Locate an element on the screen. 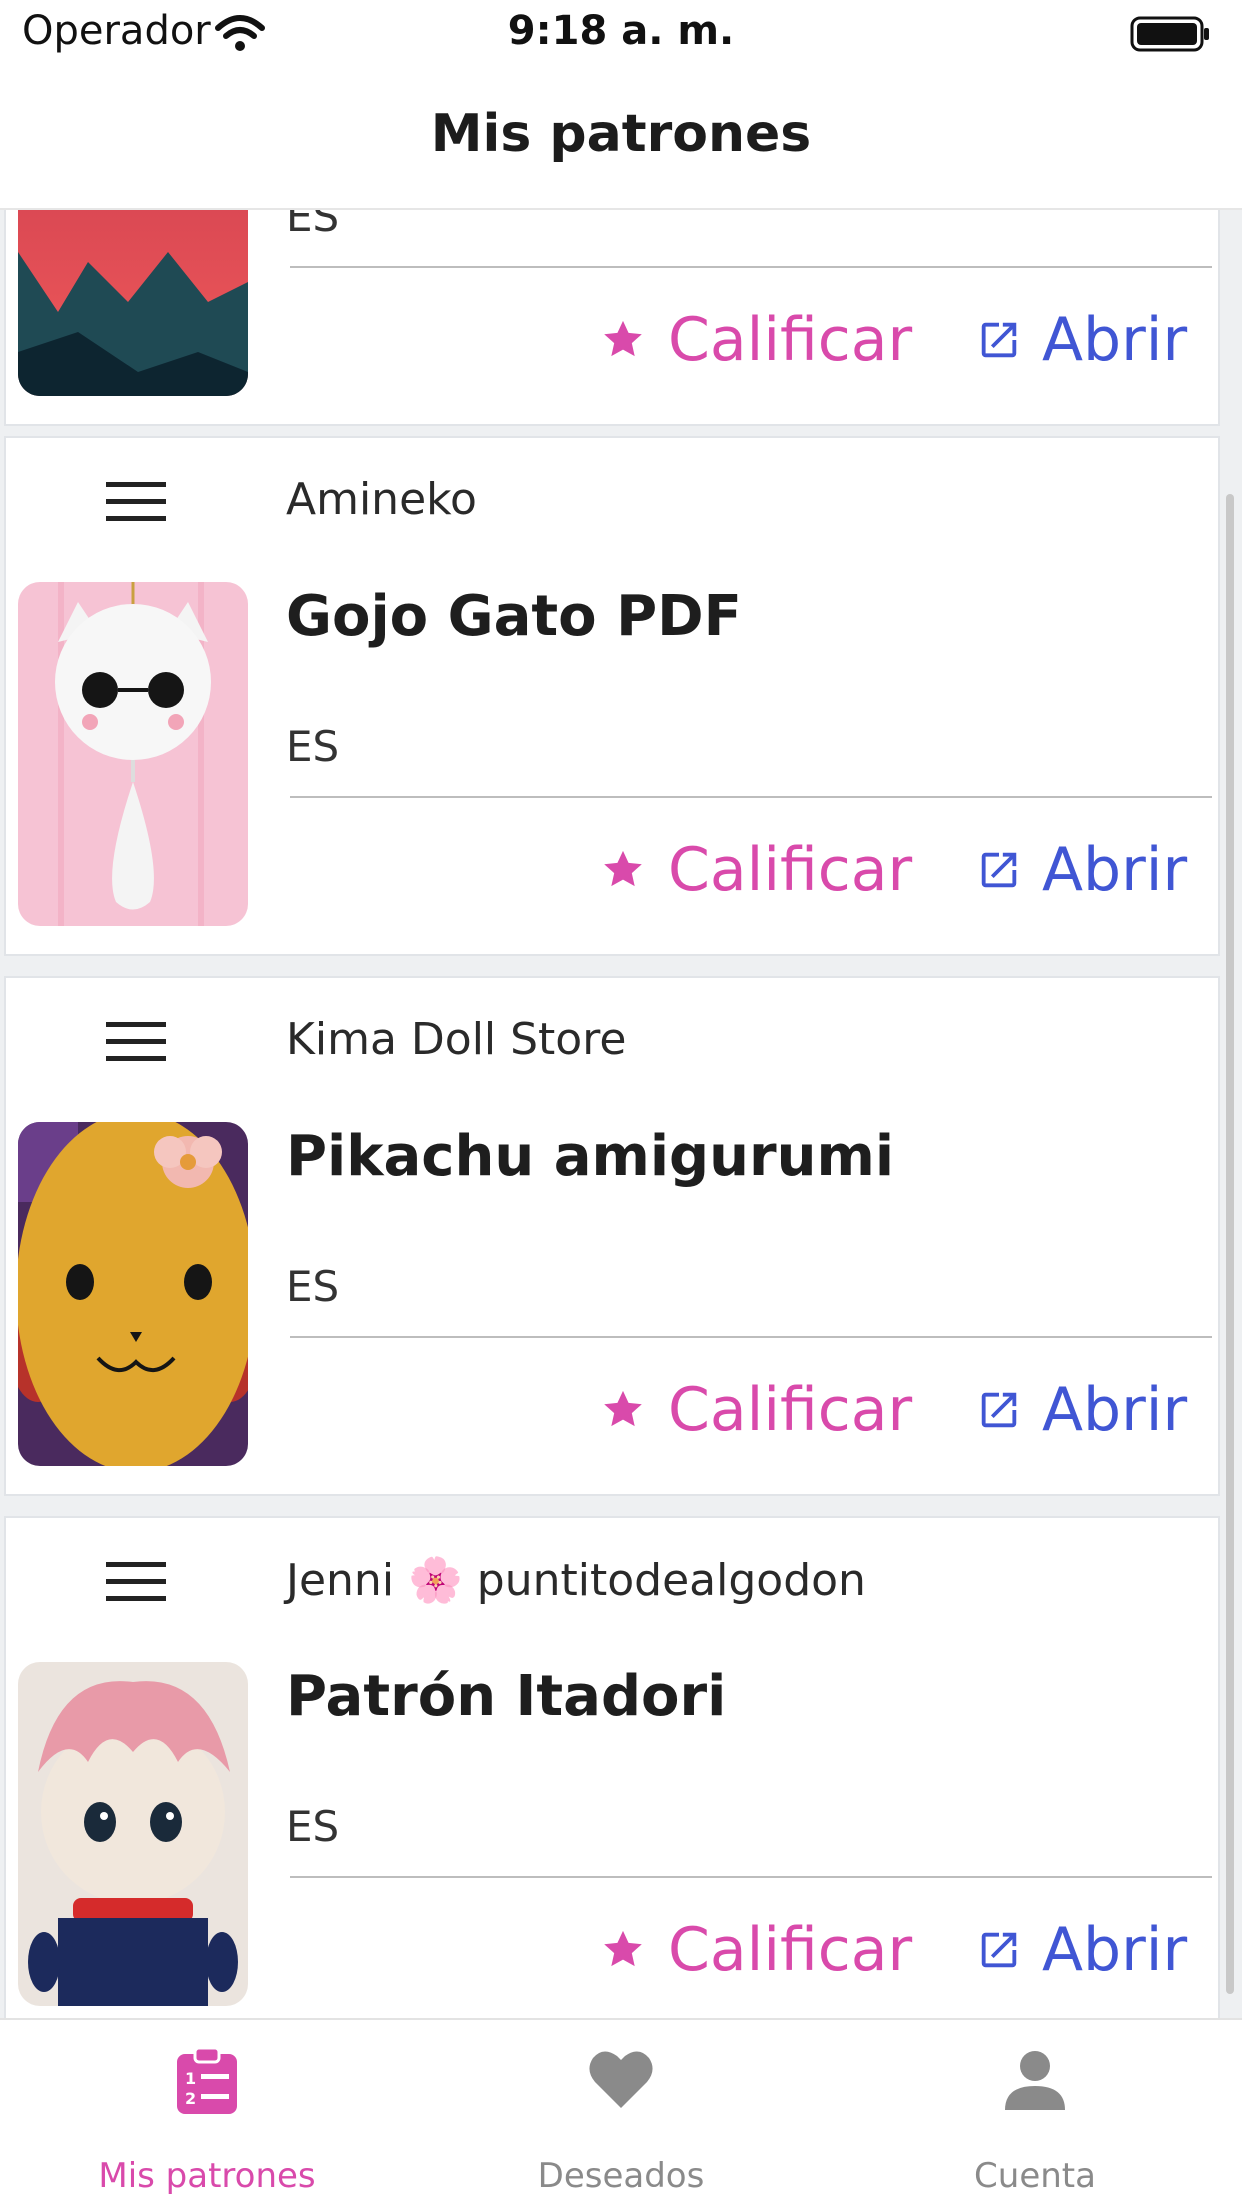 The height and width of the screenshot is (2210, 1242). itadori-doll-thumbnail-image is located at coordinates (133, 1834).